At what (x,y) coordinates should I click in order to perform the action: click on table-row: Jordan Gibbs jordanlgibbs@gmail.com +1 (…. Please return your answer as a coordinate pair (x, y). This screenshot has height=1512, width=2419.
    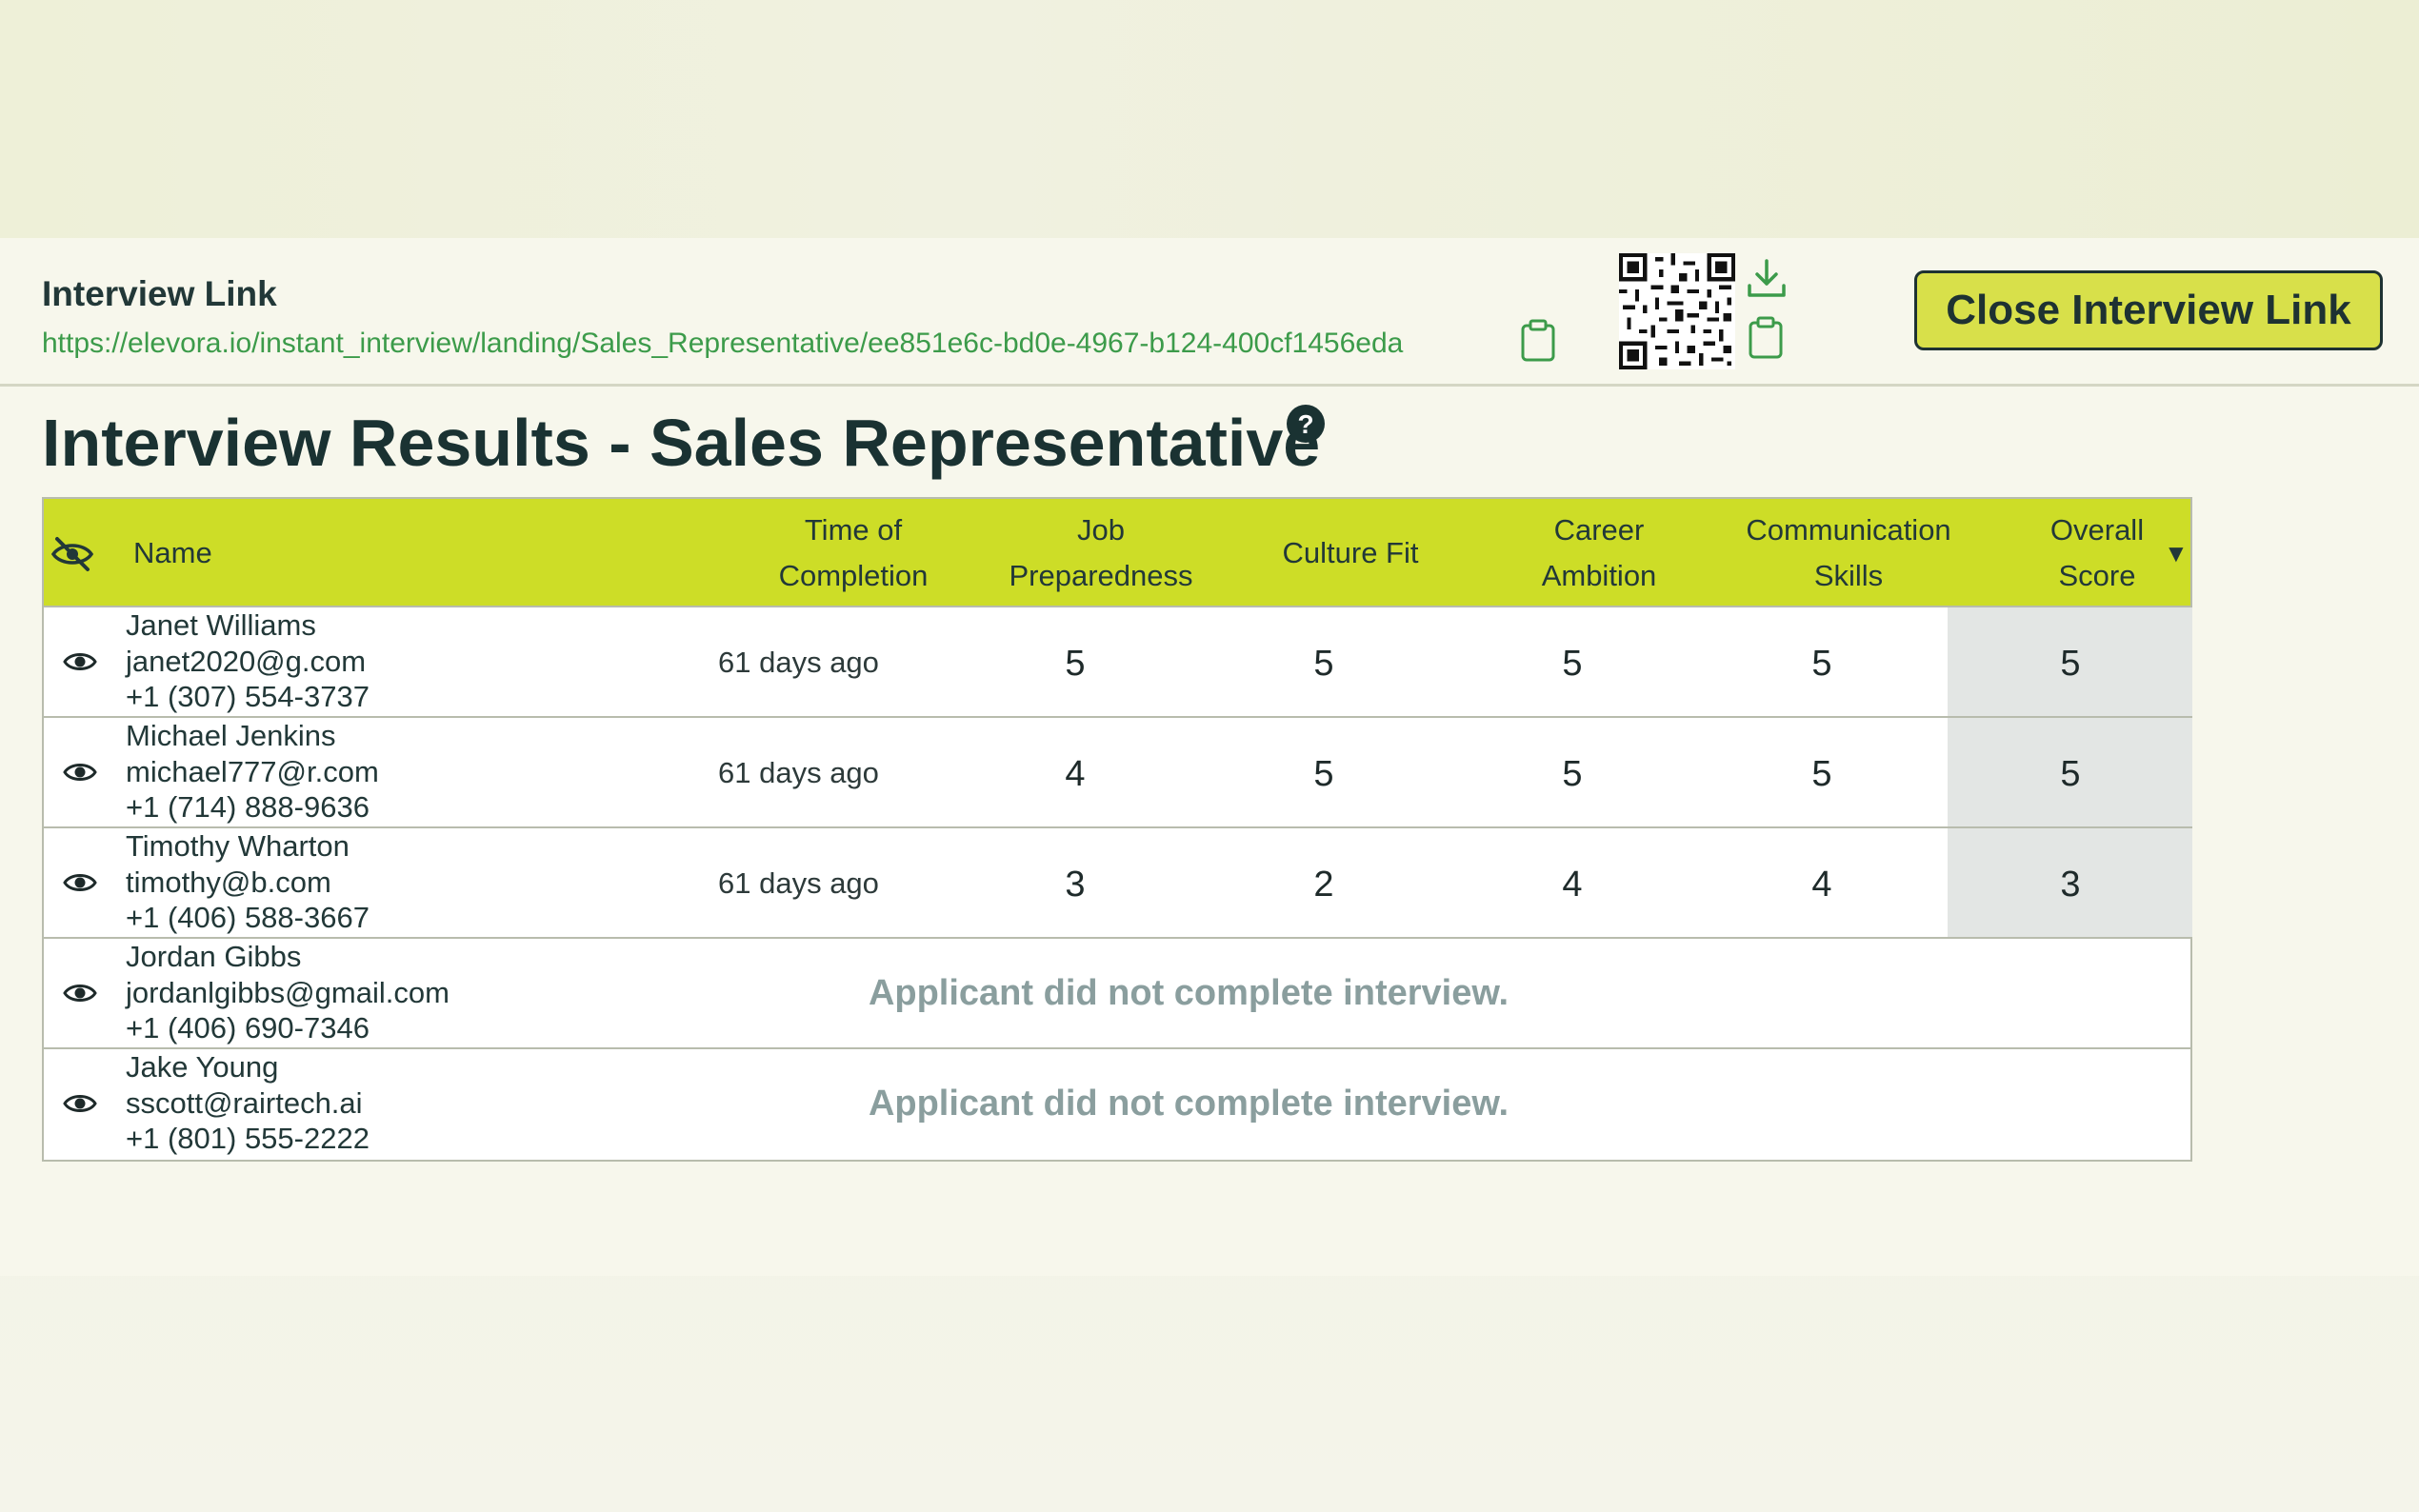
    Looking at the image, I should click on (1117, 994).